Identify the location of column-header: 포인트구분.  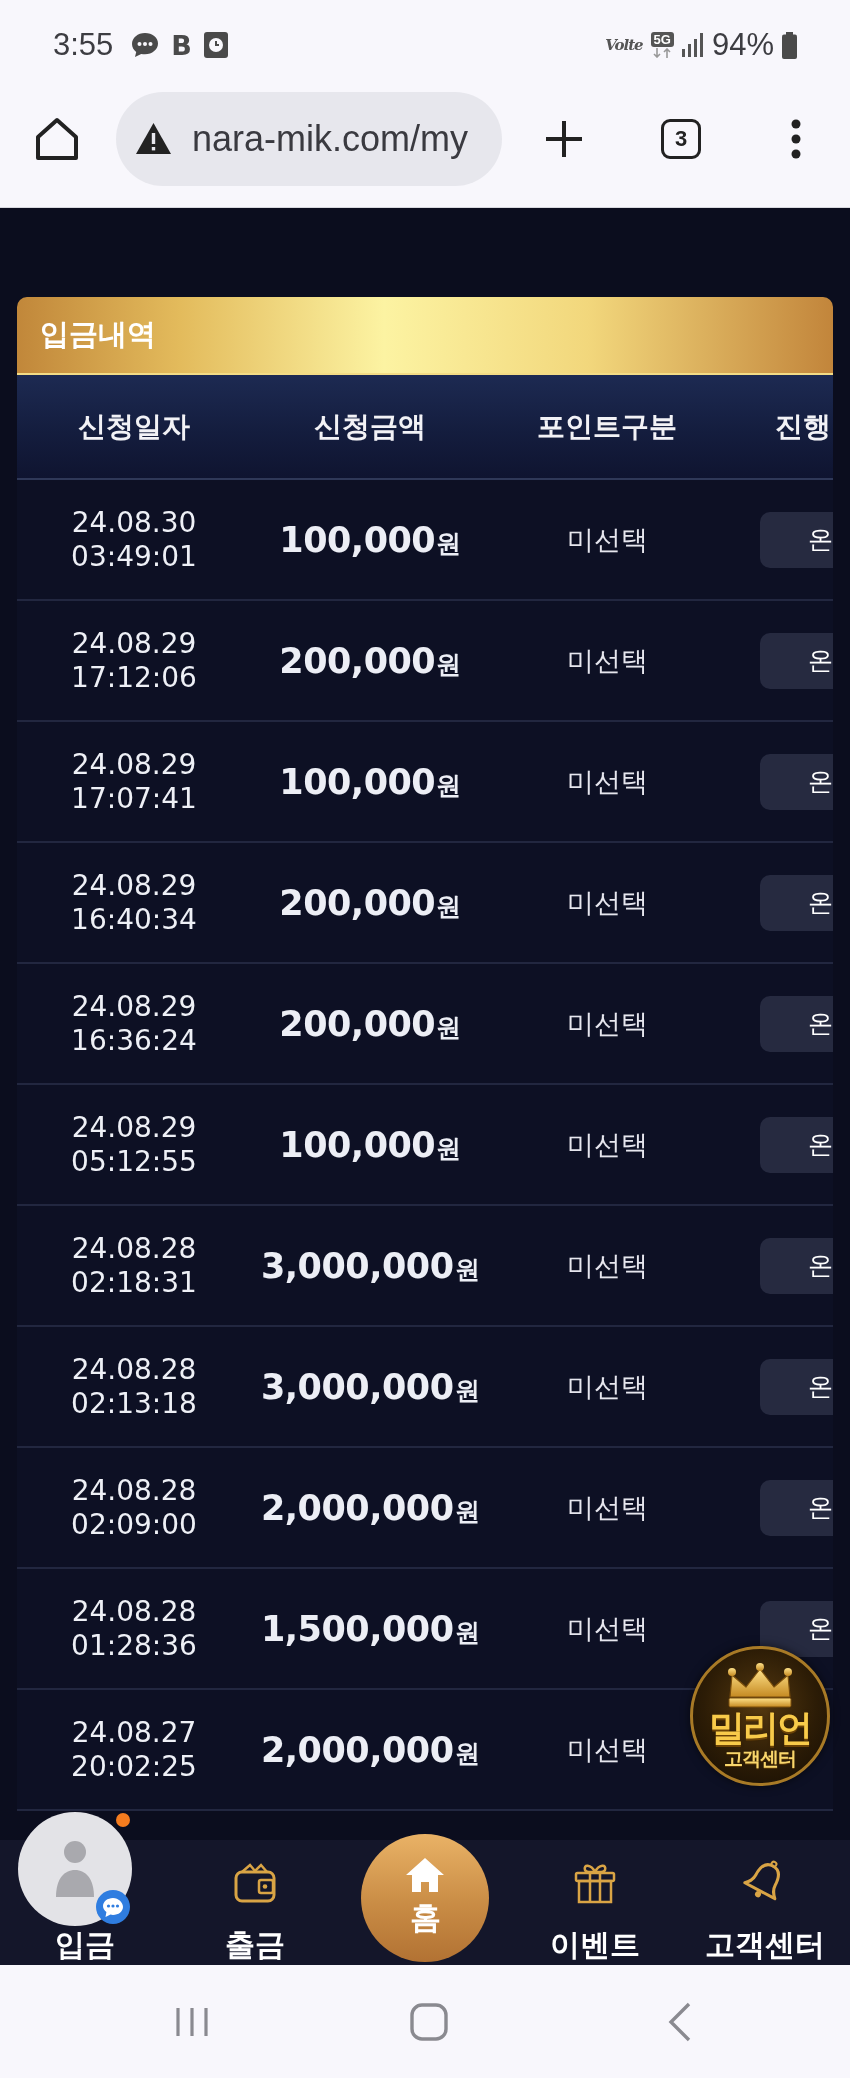
(607, 426).